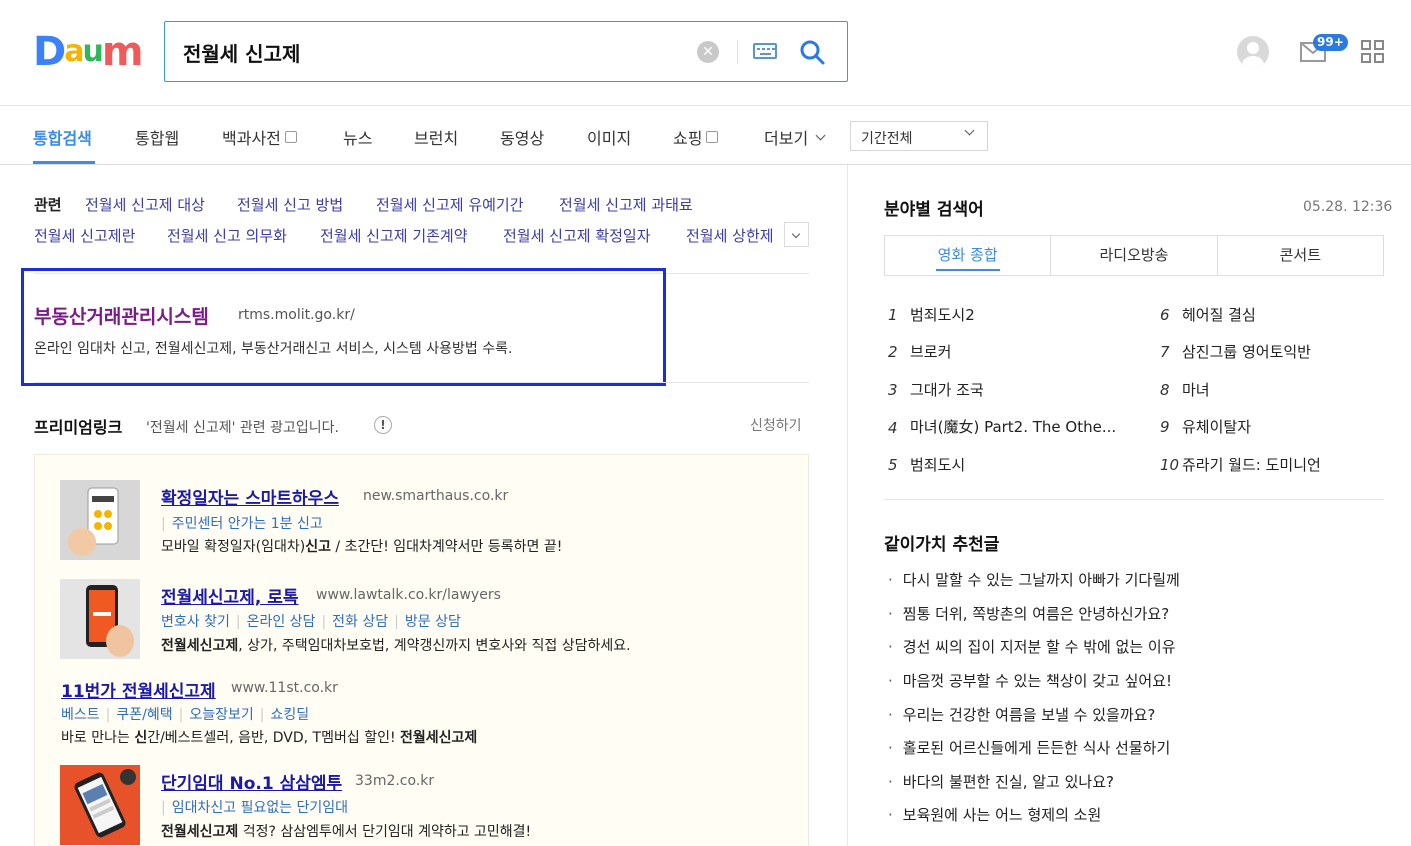 Image resolution: width=1411 pixels, height=846 pixels. Describe the element at coordinates (1030, 680) in the screenshot. I see `gachi-item: 마음껏 공부할 수 있는 책상이 갖고 싶어요!` at that location.